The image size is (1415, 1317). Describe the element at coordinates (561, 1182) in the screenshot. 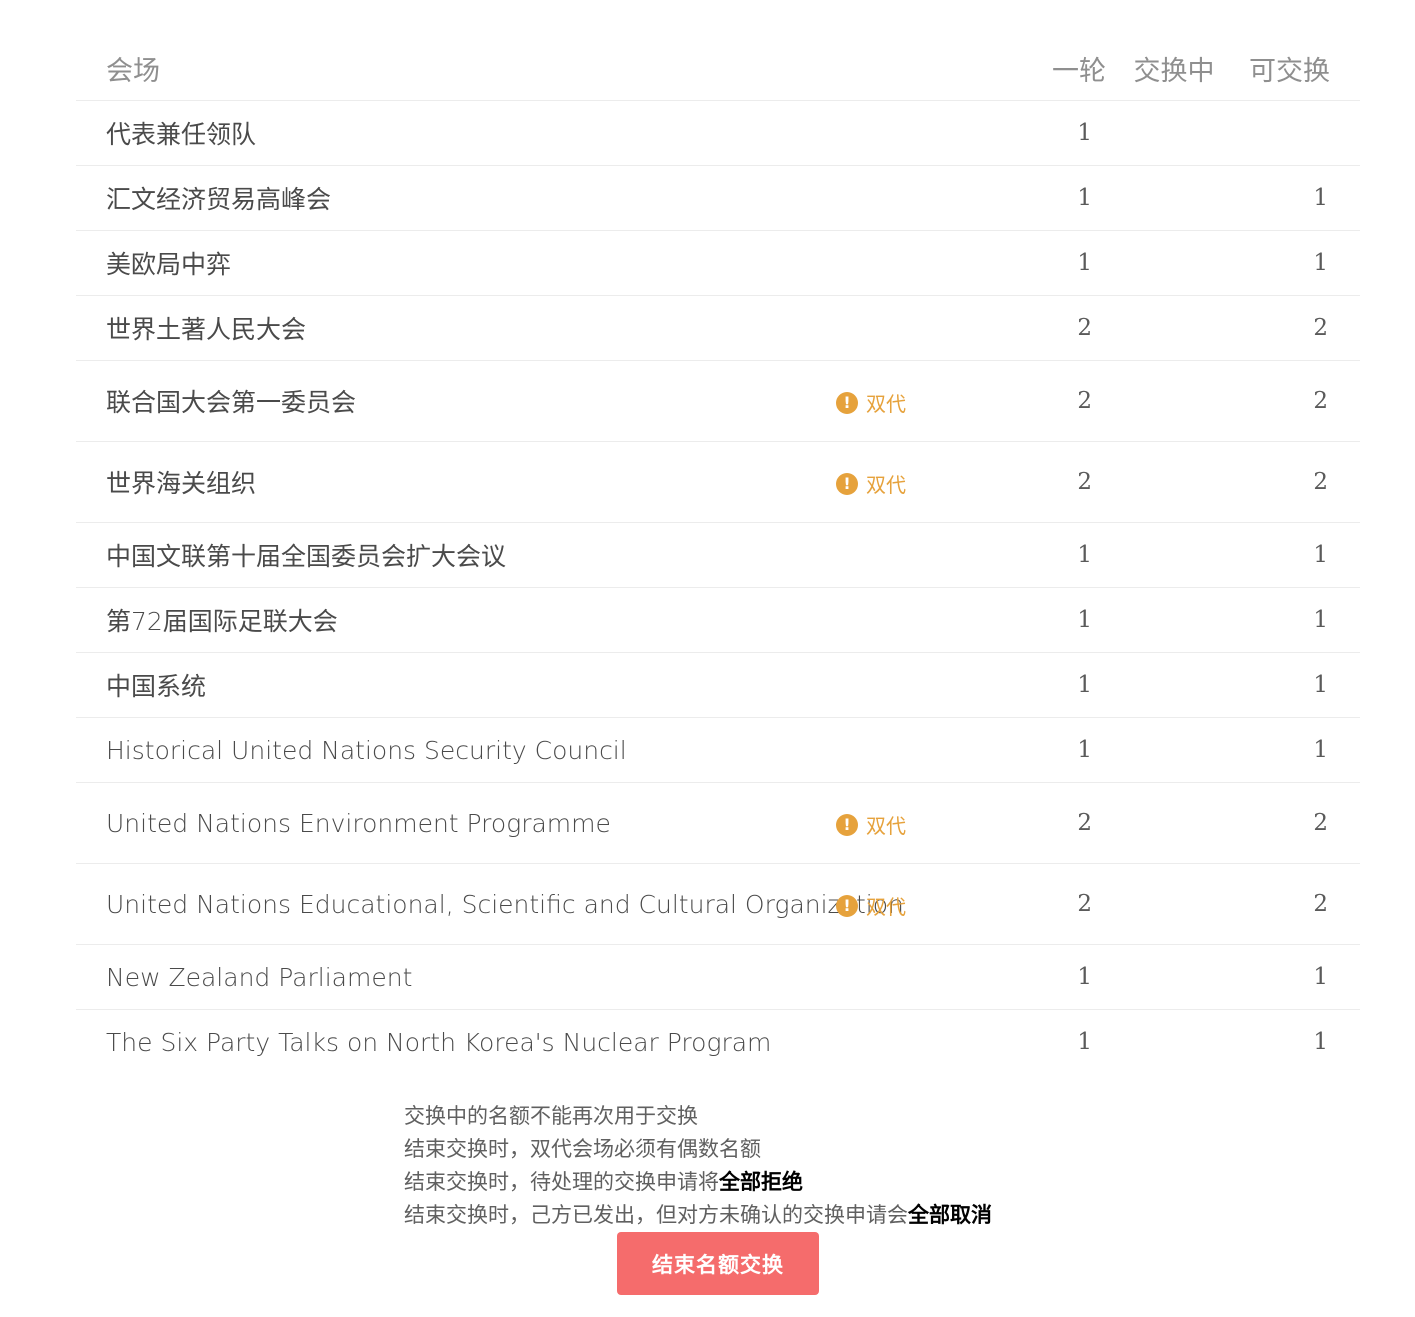

I see `note-line-3-text: 结束交换时，待处理的交换申请将` at that location.